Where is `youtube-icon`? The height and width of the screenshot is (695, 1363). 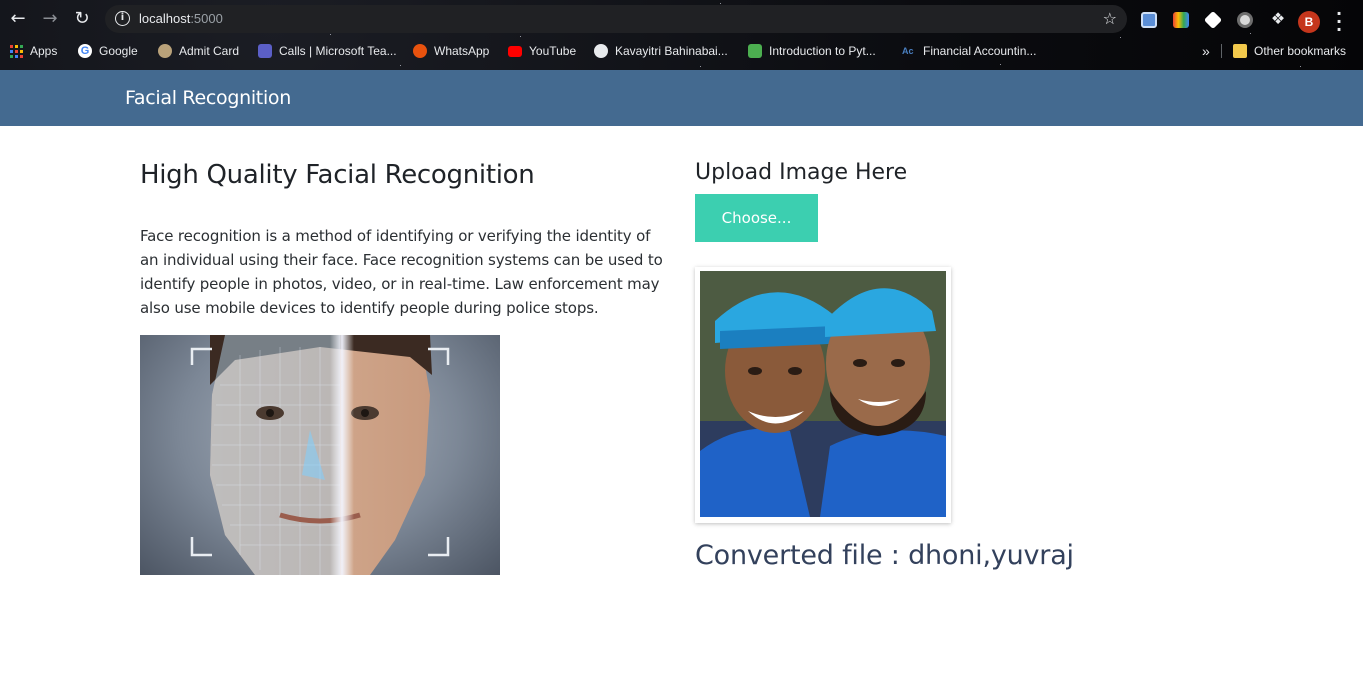 youtube-icon is located at coordinates (515, 51).